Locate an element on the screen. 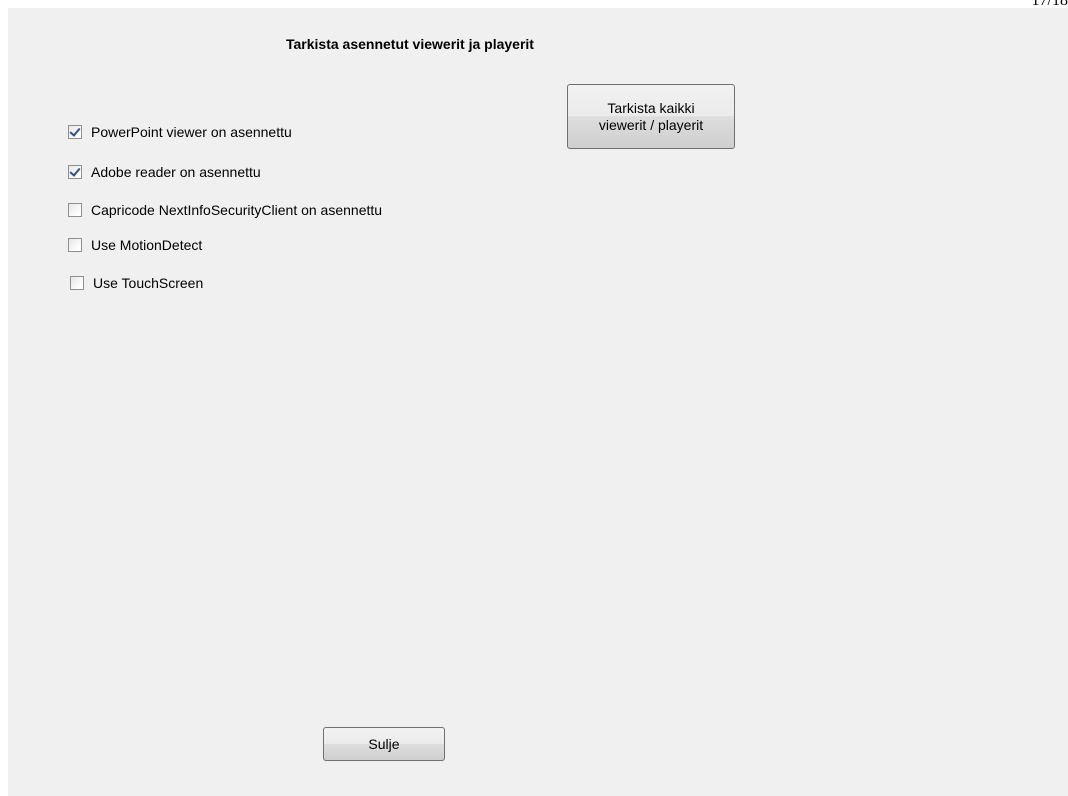 The image size is (1068, 796). checkbox-use-motion-detect: Use MotionDetect is located at coordinates (135, 245).